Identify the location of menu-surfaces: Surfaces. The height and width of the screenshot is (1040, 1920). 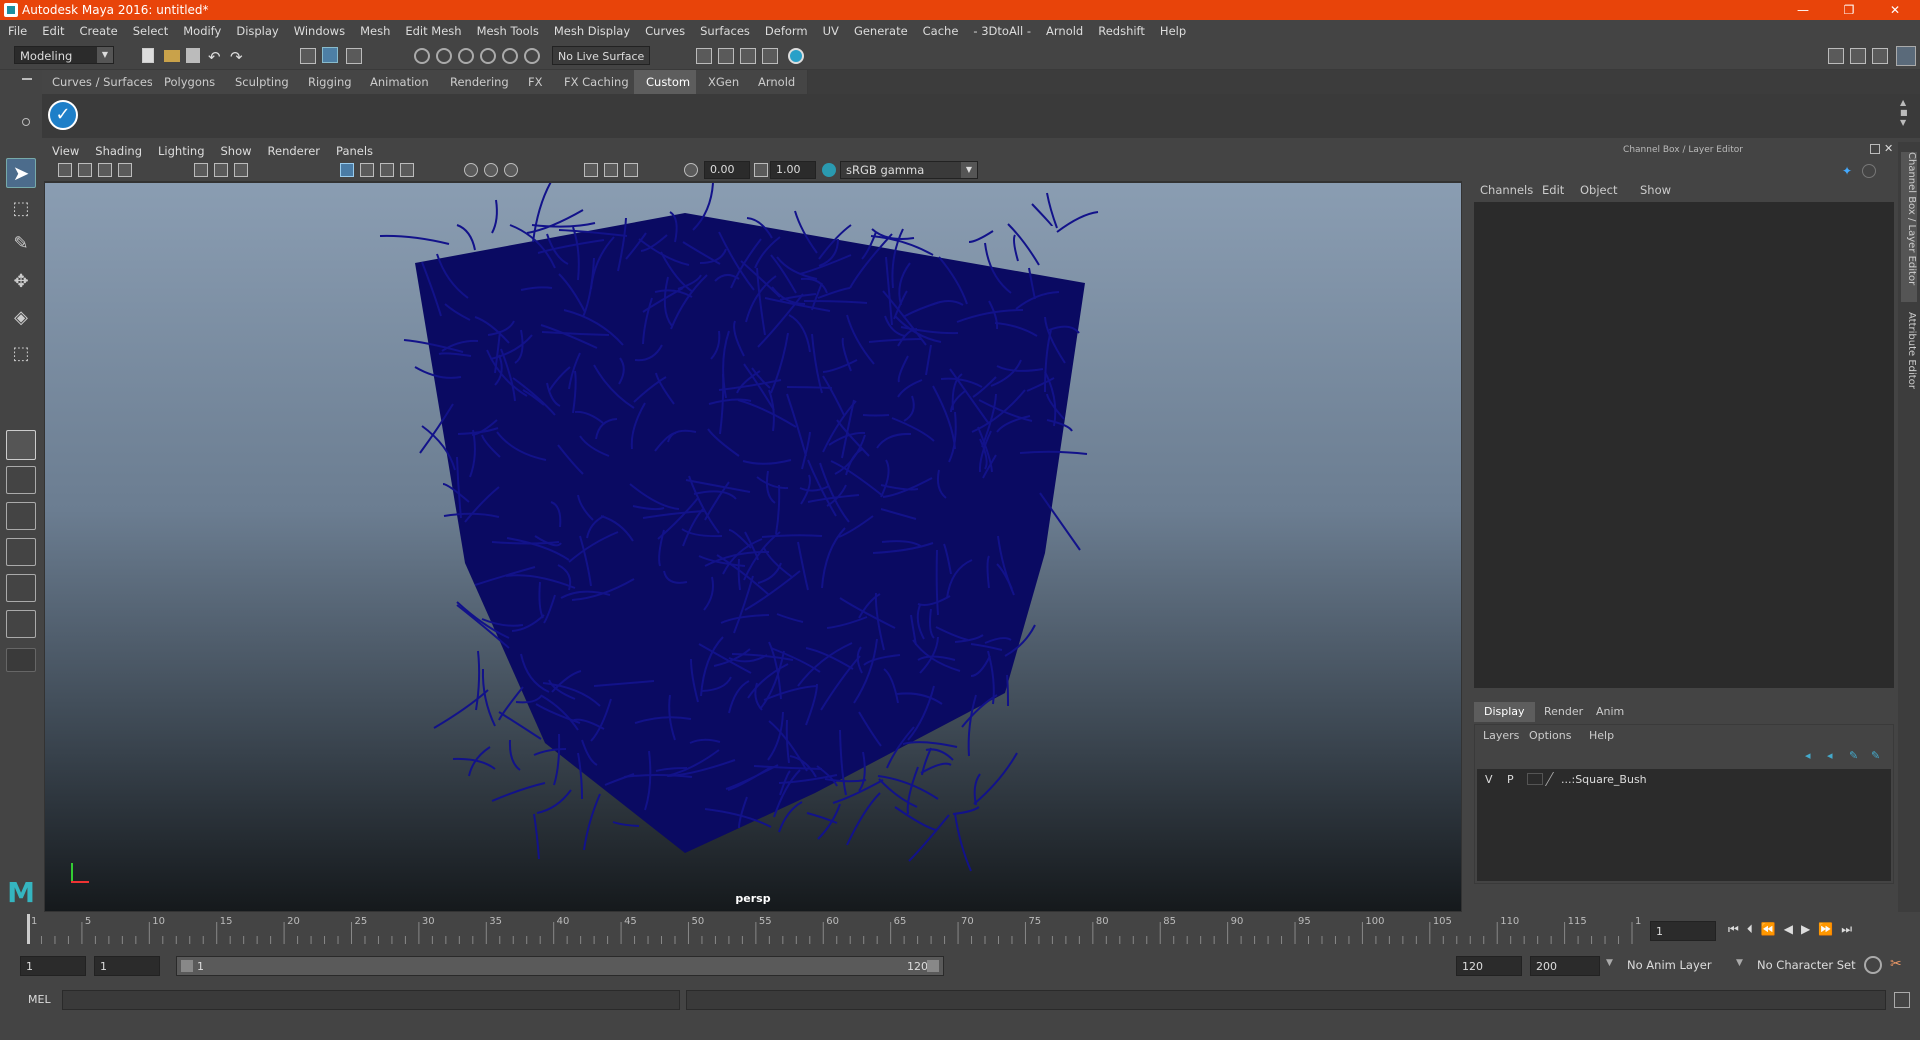
(724, 29).